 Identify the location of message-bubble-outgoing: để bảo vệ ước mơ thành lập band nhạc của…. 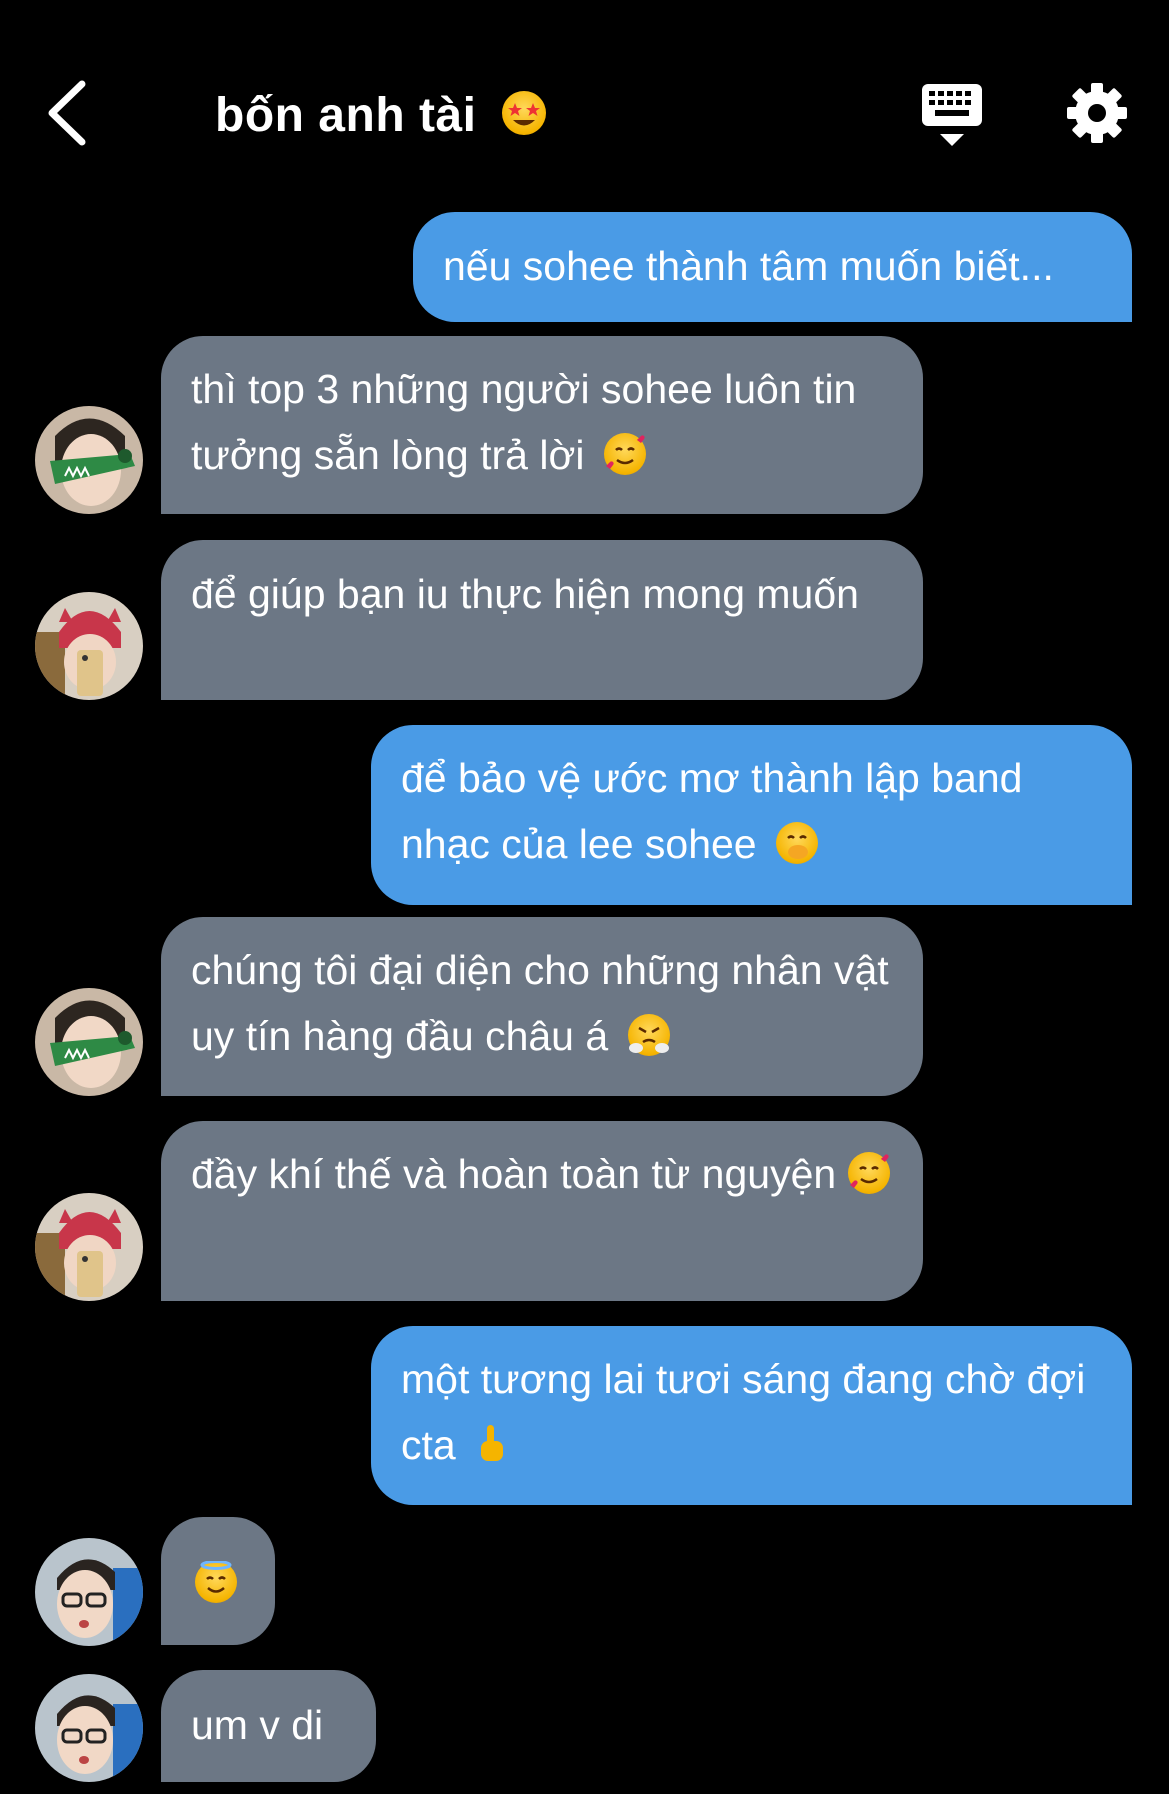
(751, 815).